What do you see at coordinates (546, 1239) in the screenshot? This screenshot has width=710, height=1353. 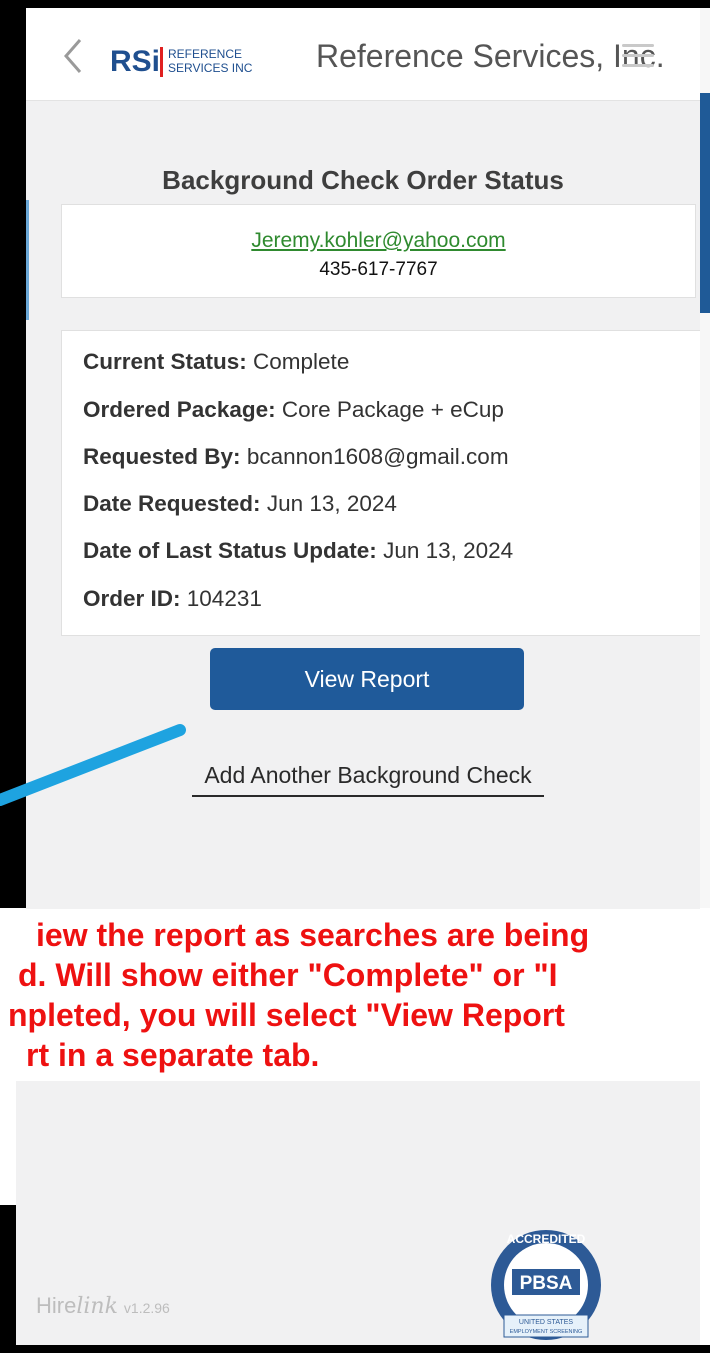 I see `badge-top-text: ACCREDITED` at bounding box center [546, 1239].